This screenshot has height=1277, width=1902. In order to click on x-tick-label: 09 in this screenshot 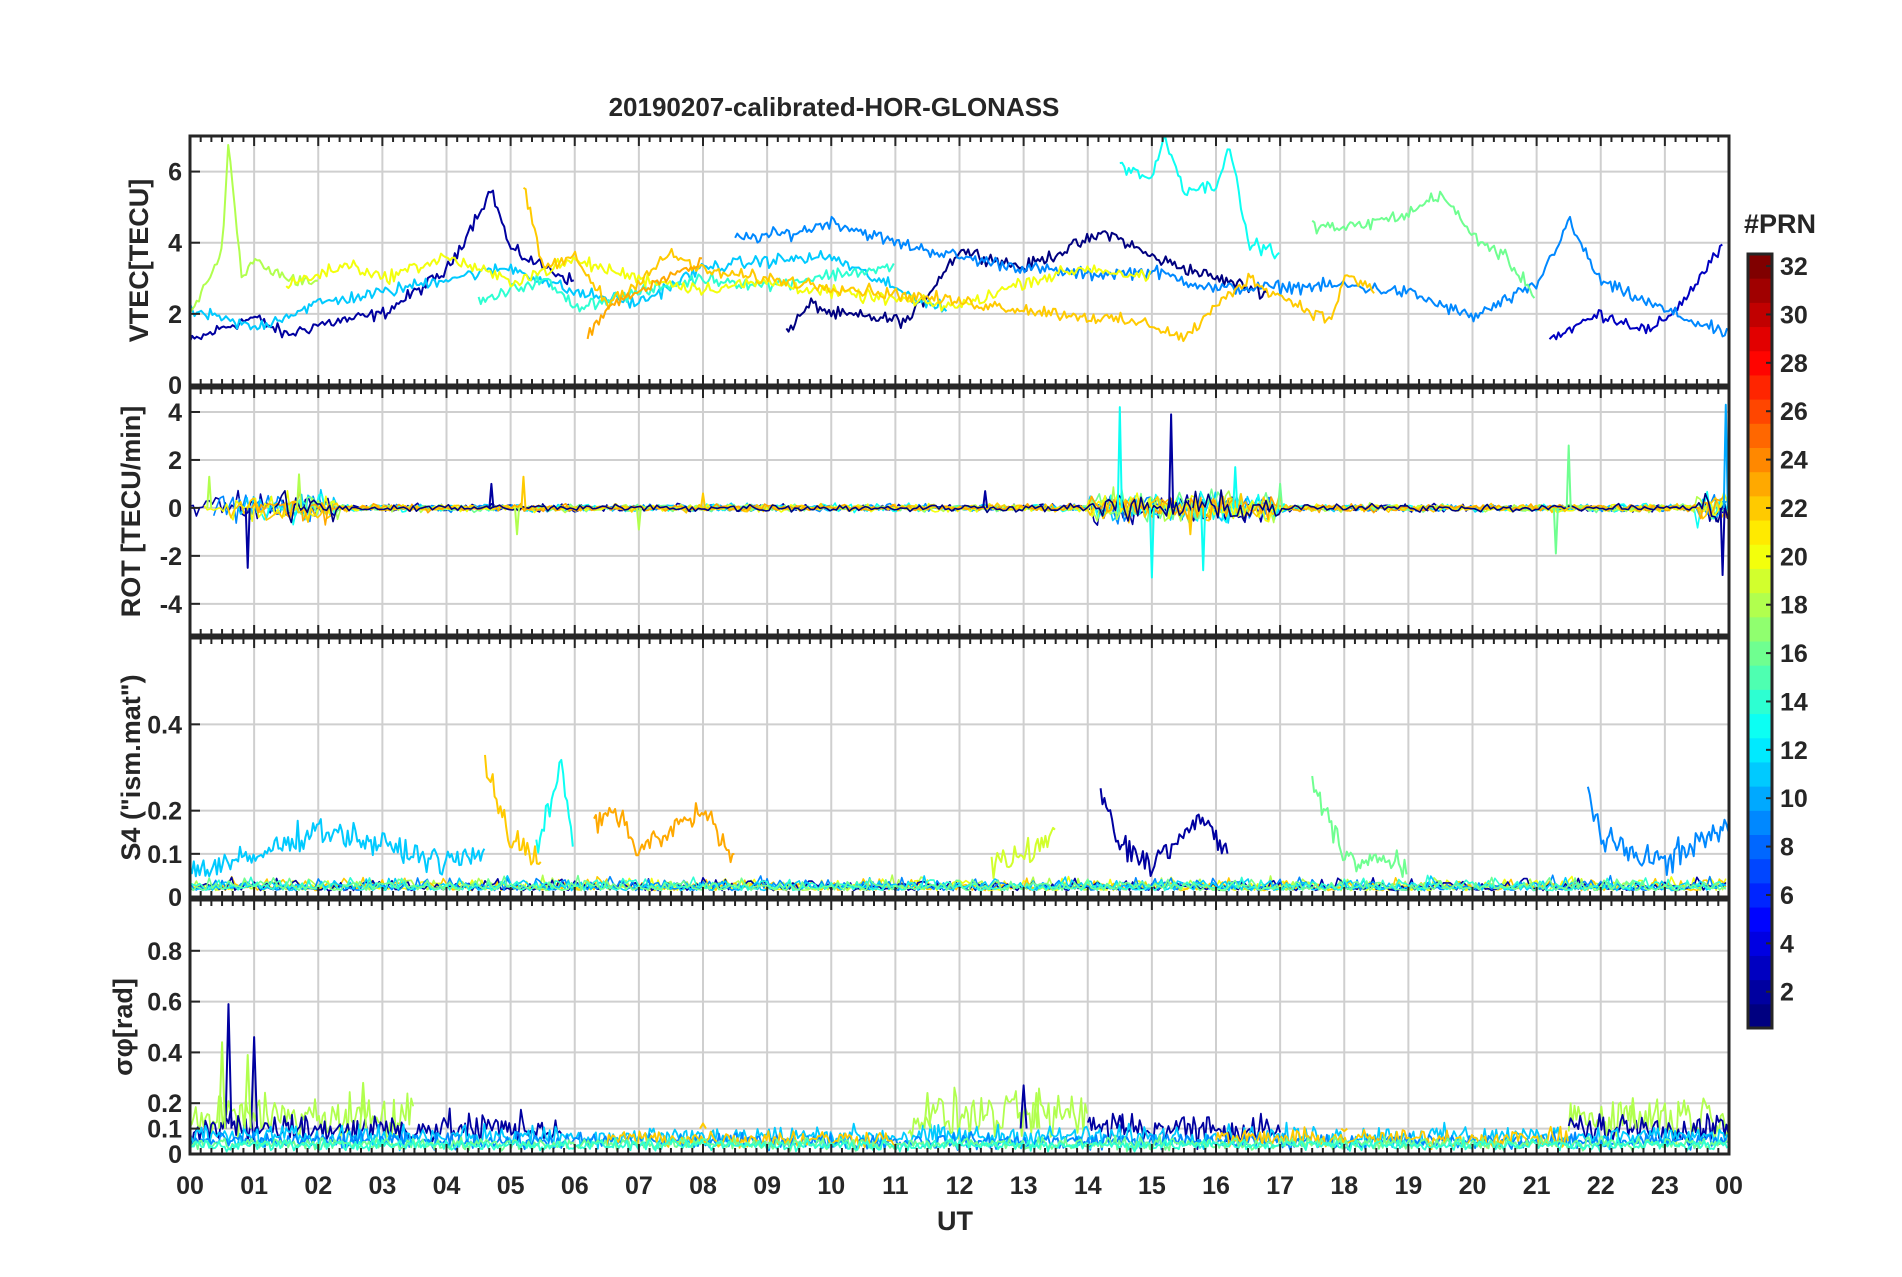, I will do `click(767, 1186)`.